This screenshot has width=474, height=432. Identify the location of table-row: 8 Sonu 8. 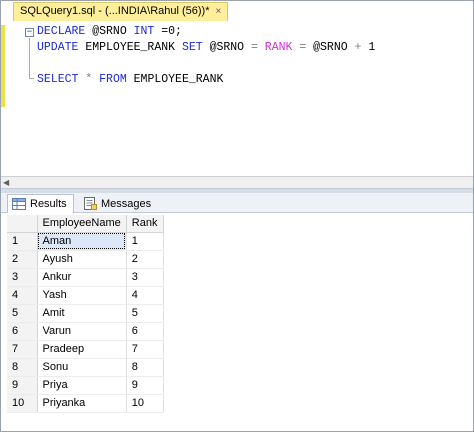
(85, 367).